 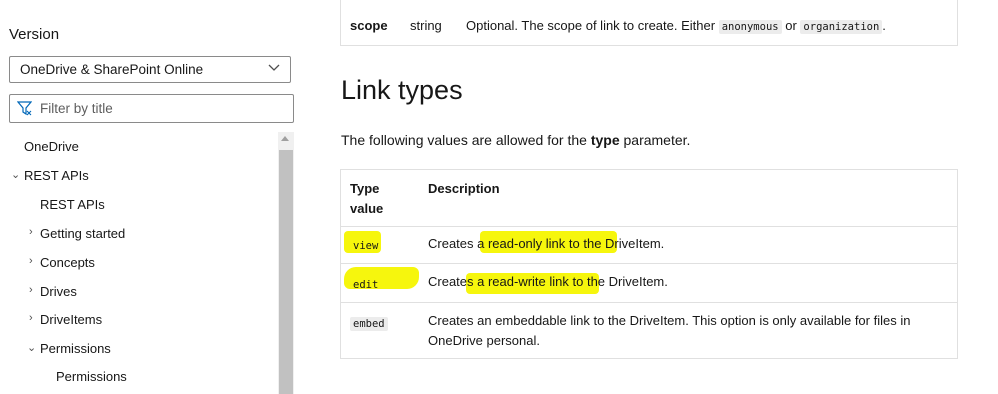 What do you see at coordinates (274, 67) in the screenshot?
I see `chevron-down-icon` at bounding box center [274, 67].